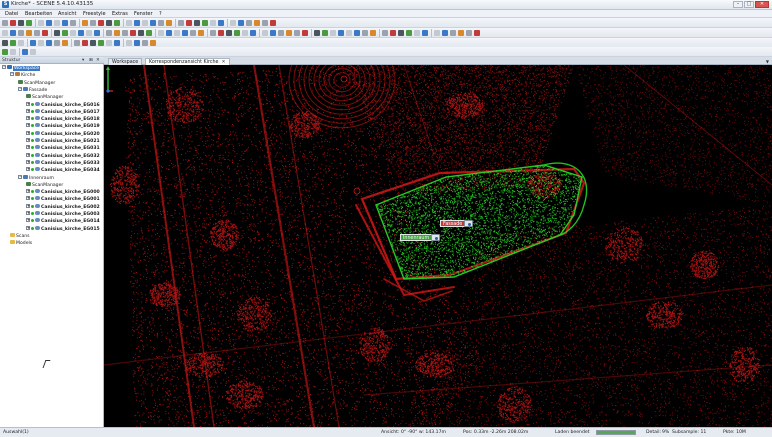  I want to click on tree-item: Models, so click(21, 243).